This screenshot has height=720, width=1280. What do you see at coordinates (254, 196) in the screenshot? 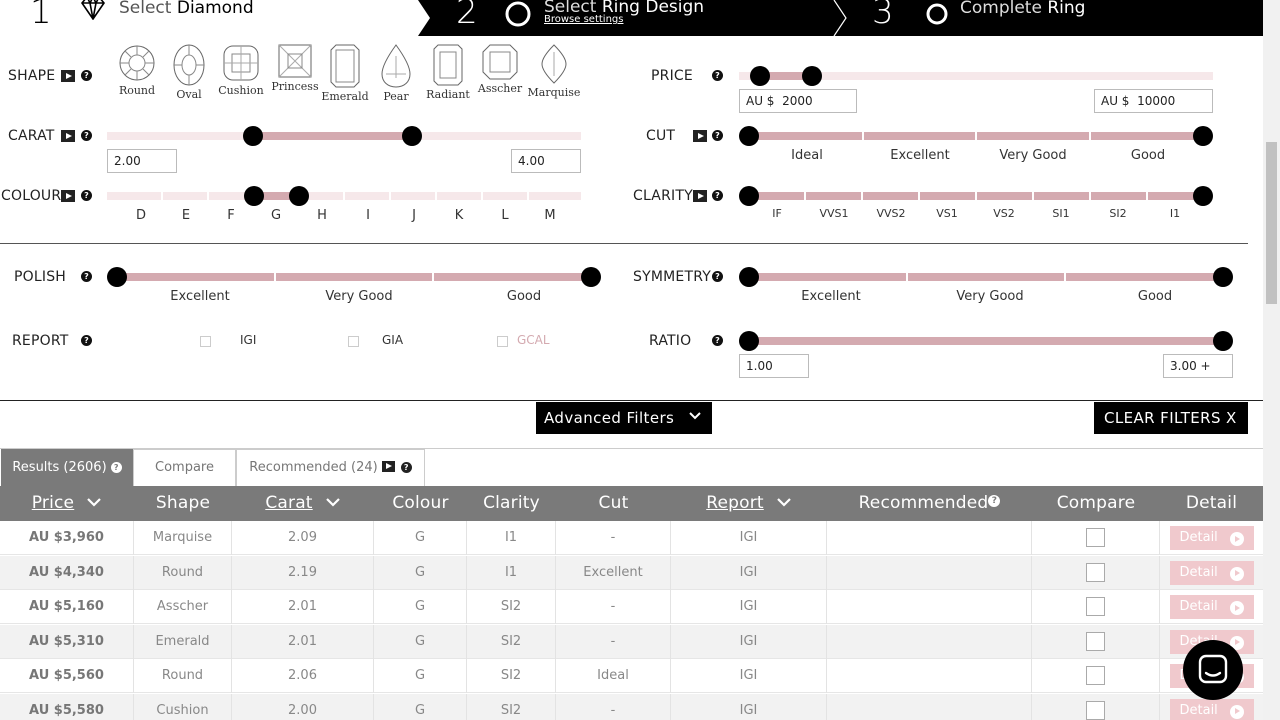
I see `colour-min-handle` at bounding box center [254, 196].